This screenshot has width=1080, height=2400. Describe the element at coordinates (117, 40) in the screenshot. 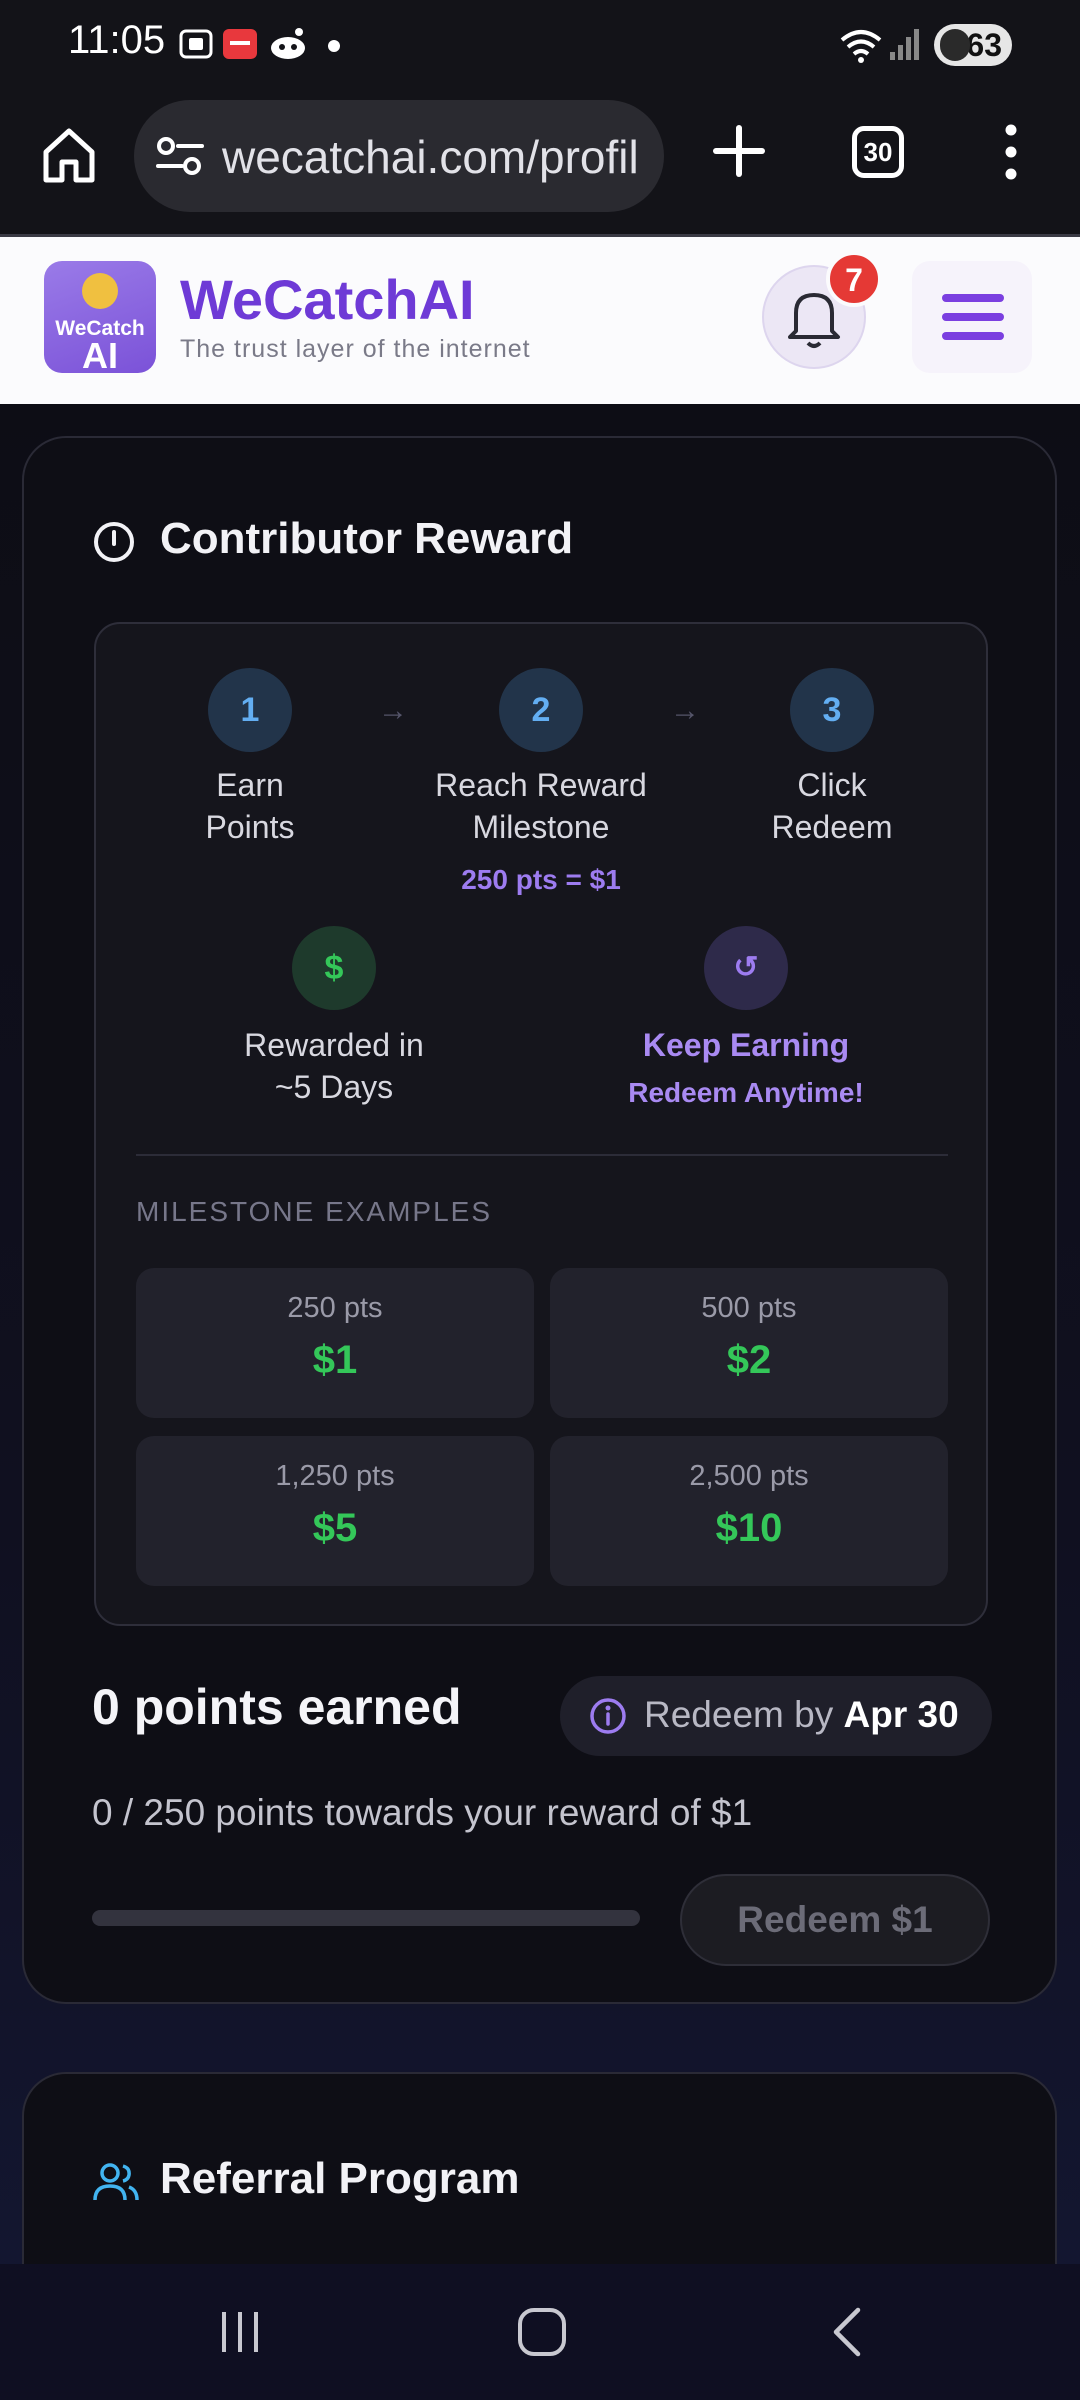

I see `status-time: 11:05` at that location.